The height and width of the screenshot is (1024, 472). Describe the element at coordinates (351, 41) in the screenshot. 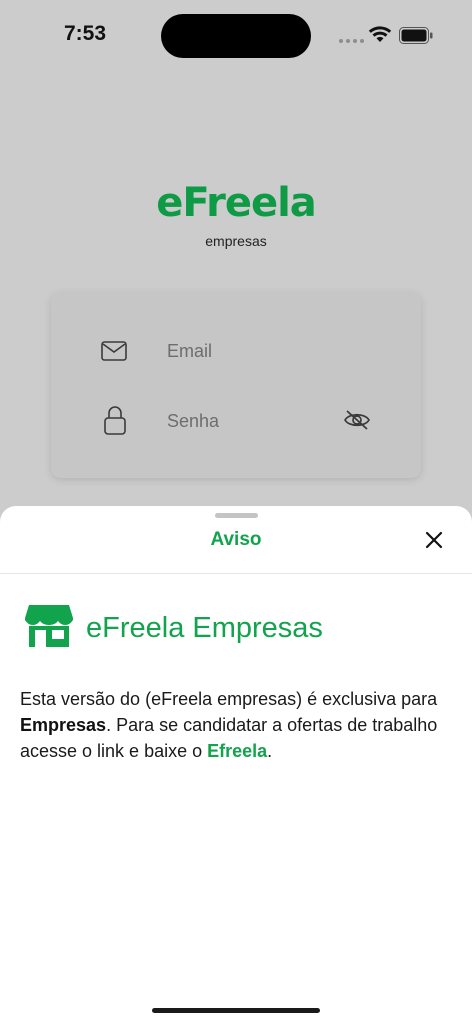

I see `signal-dots-icon` at that location.